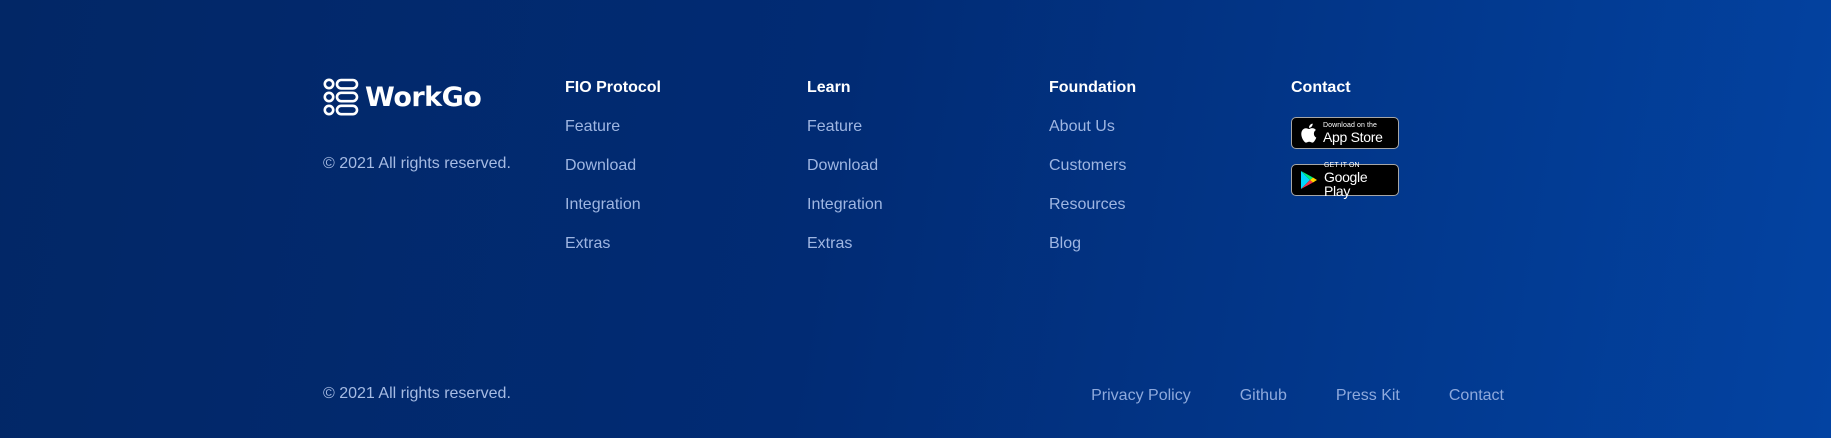 The width and height of the screenshot is (1831, 438). What do you see at coordinates (1346, 184) in the screenshot?
I see `google-play-label: Google Play` at bounding box center [1346, 184].